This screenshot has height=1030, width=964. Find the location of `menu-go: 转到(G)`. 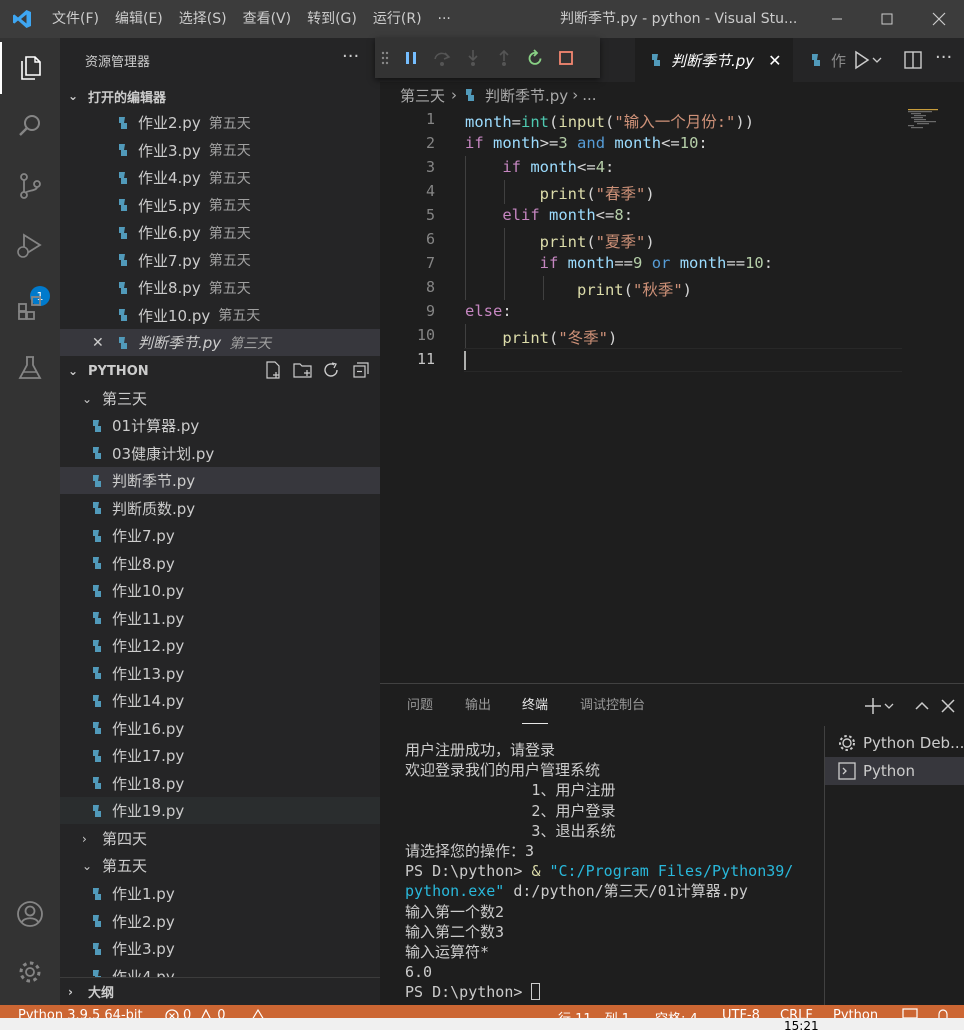

menu-go: 转到(G) is located at coordinates (332, 19).